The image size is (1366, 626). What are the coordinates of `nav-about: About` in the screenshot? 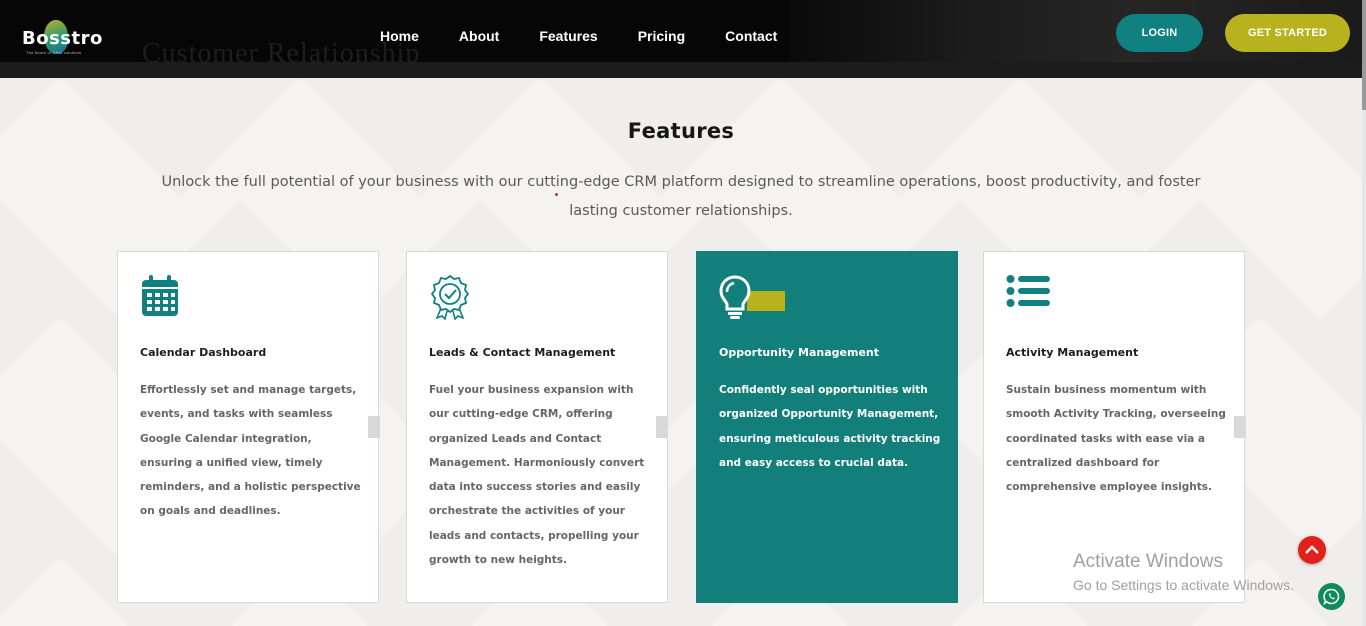 It's located at (479, 36).